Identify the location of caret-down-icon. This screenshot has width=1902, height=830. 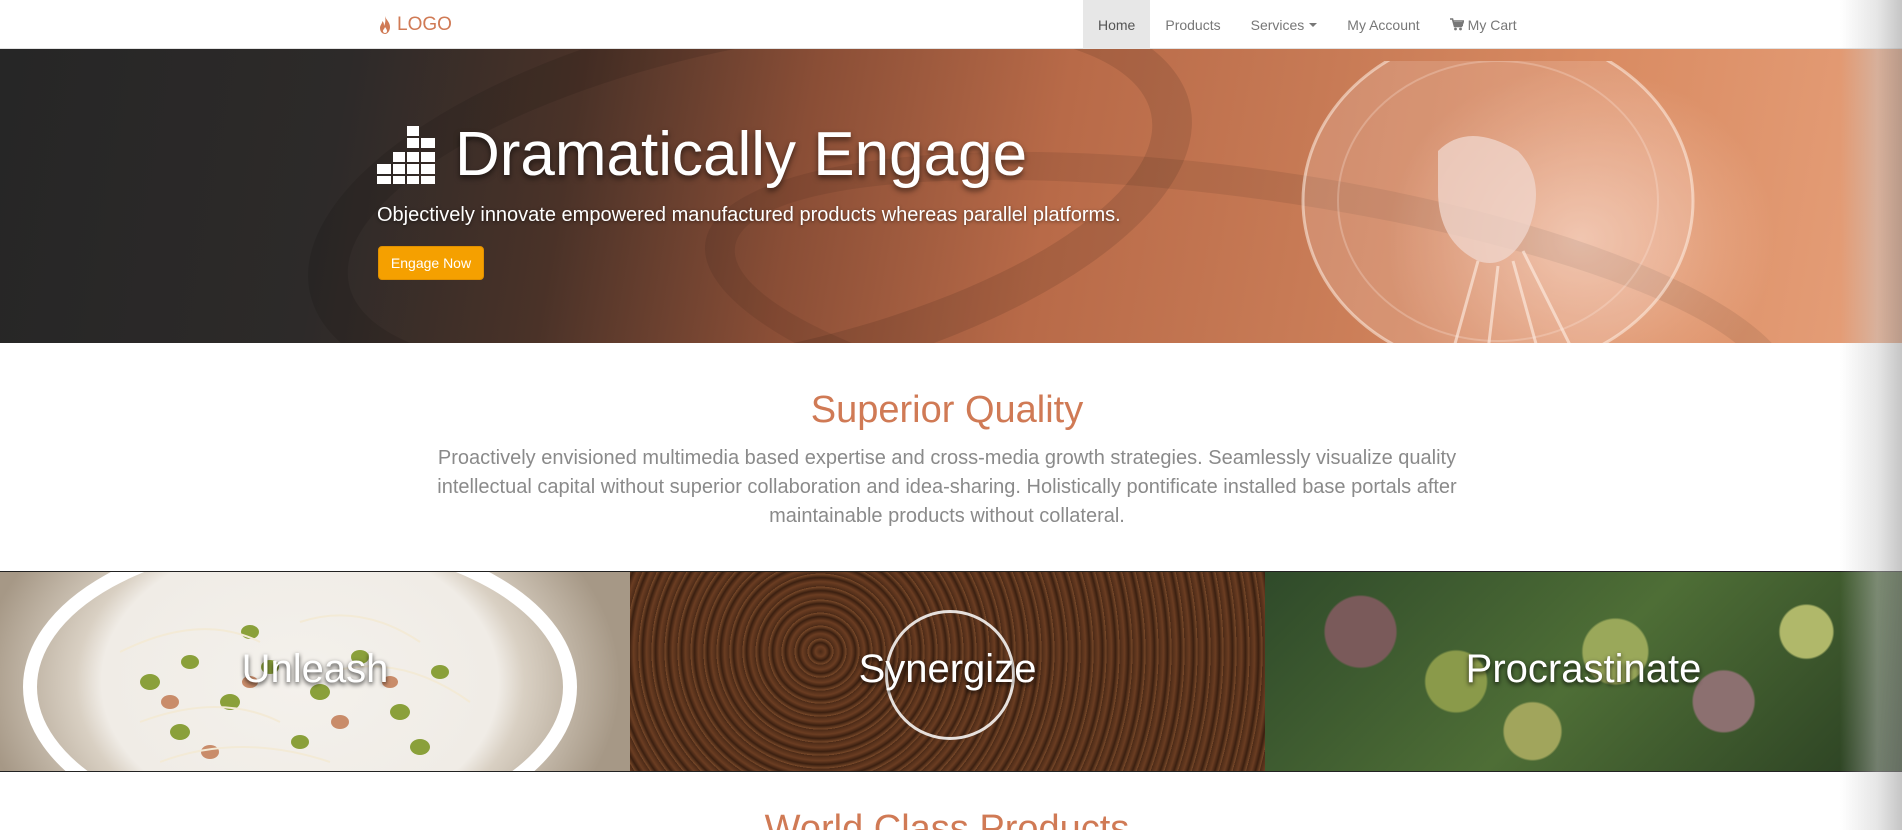
(1313, 24).